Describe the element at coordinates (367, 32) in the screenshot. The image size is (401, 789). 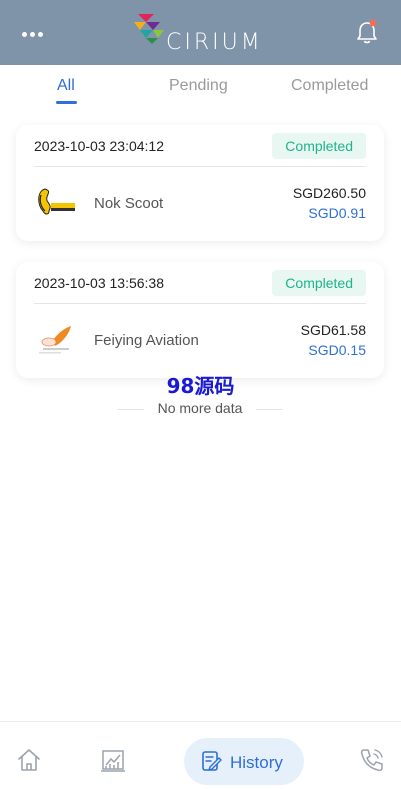
I see `bell-icon` at that location.